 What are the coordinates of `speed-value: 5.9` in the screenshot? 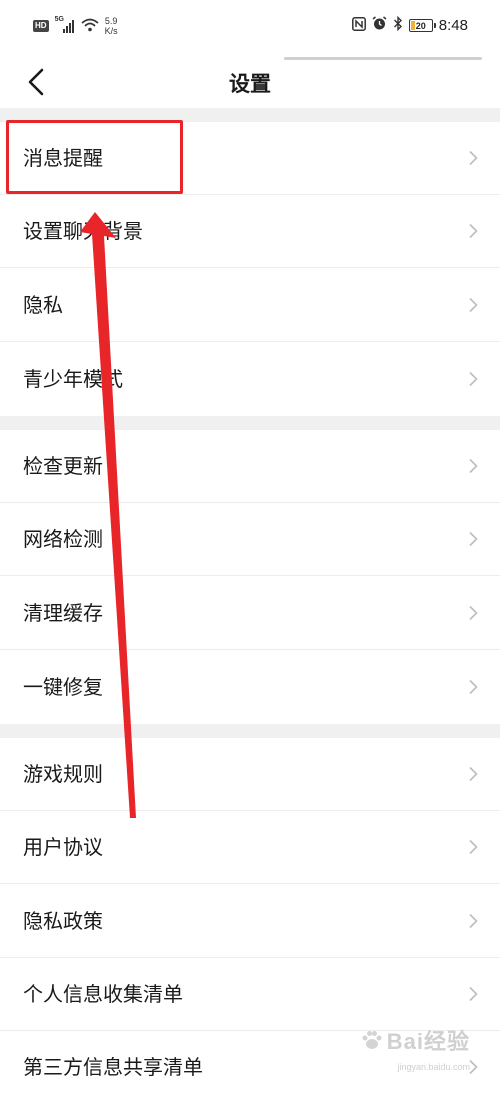 It's located at (111, 21).